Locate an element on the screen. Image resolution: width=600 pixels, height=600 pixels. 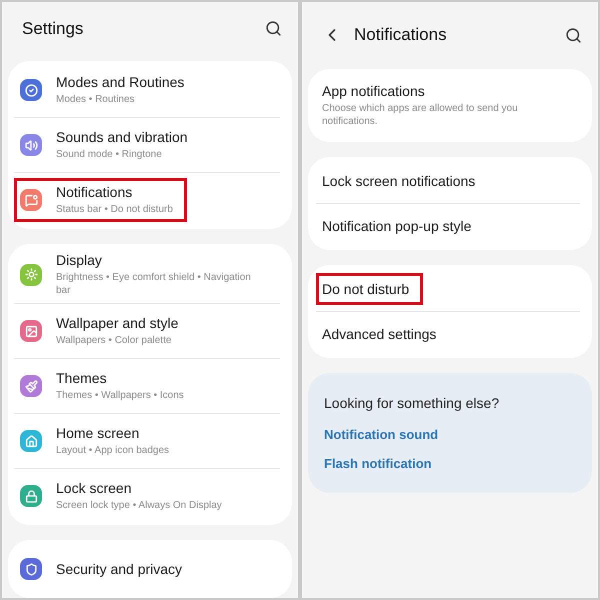
settings-item: Modes and Routines is located at coordinates (120, 82).